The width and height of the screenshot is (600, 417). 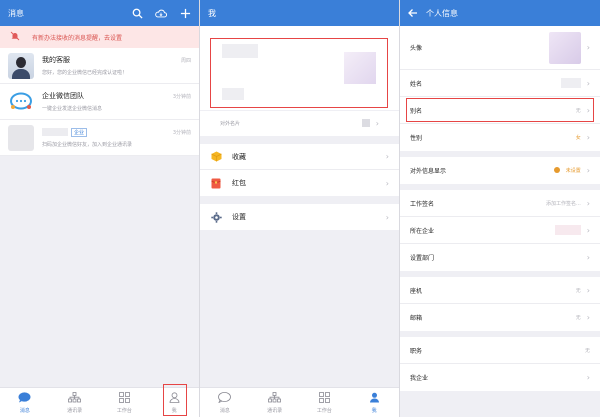 I want to click on landline-row: 座机 无 ›, so click(x=500, y=290).